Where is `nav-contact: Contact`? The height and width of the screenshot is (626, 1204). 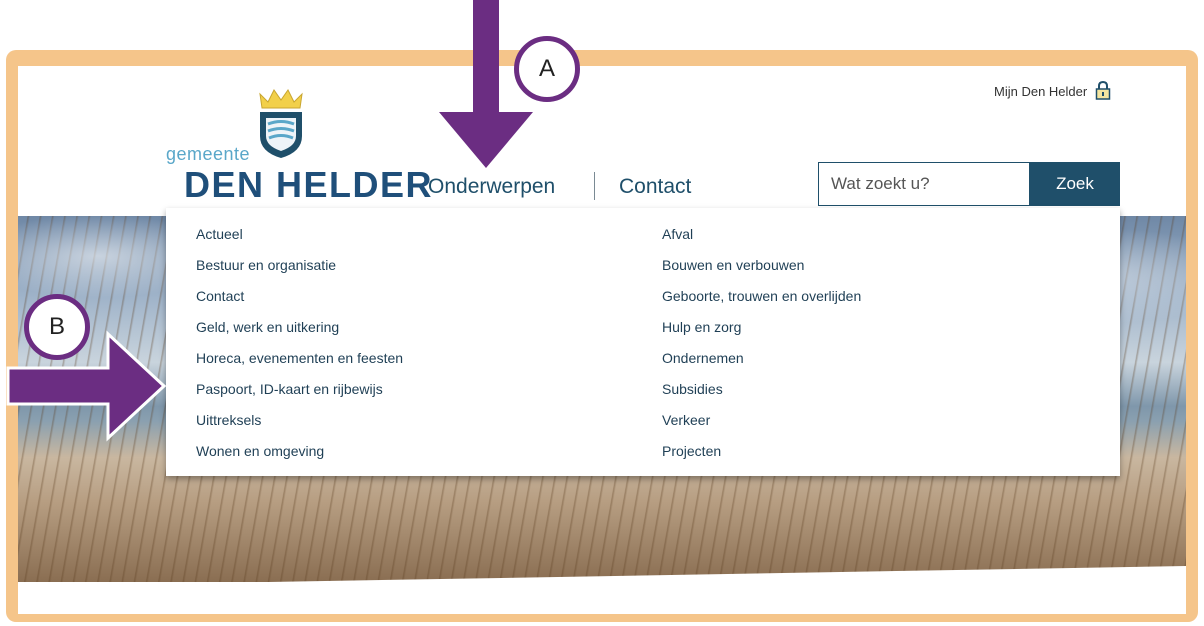 nav-contact: Contact is located at coordinates (655, 187).